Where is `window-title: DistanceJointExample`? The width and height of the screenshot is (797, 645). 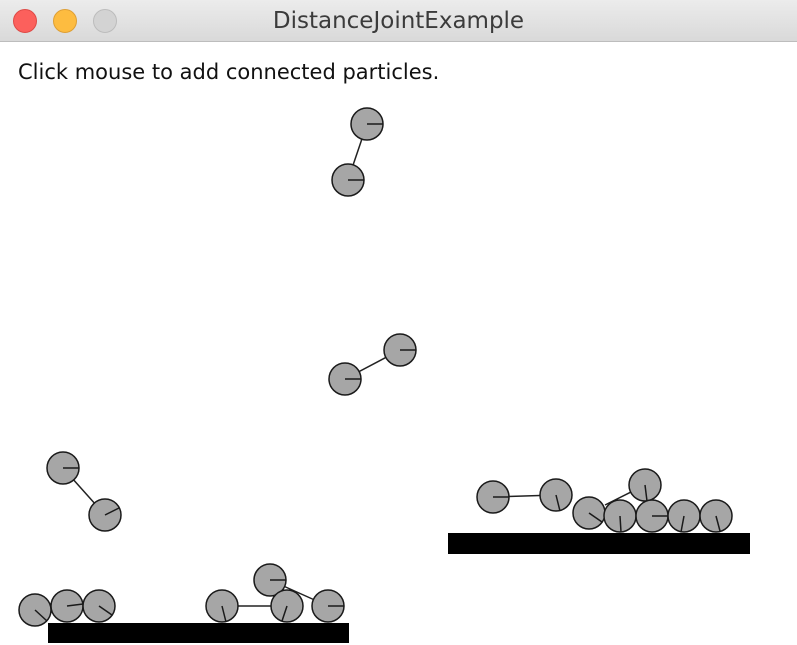
window-title: DistanceJointExample is located at coordinates (398, 21).